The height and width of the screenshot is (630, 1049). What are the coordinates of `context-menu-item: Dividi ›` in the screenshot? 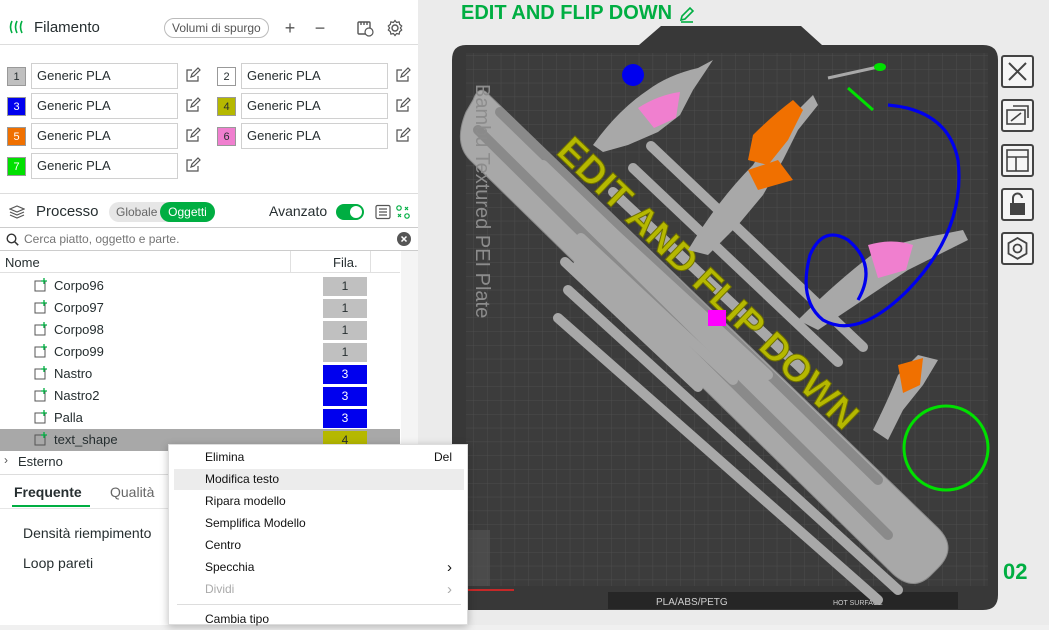 It's located at (319, 589).